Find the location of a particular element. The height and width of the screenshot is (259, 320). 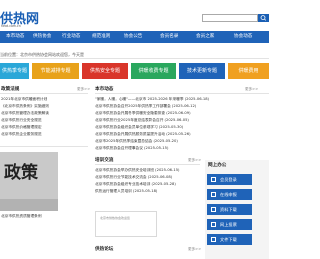

news-item: 北京市供热协会组织会员单位参观学习 (2025-05-30) is located at coordinates (181, 127).